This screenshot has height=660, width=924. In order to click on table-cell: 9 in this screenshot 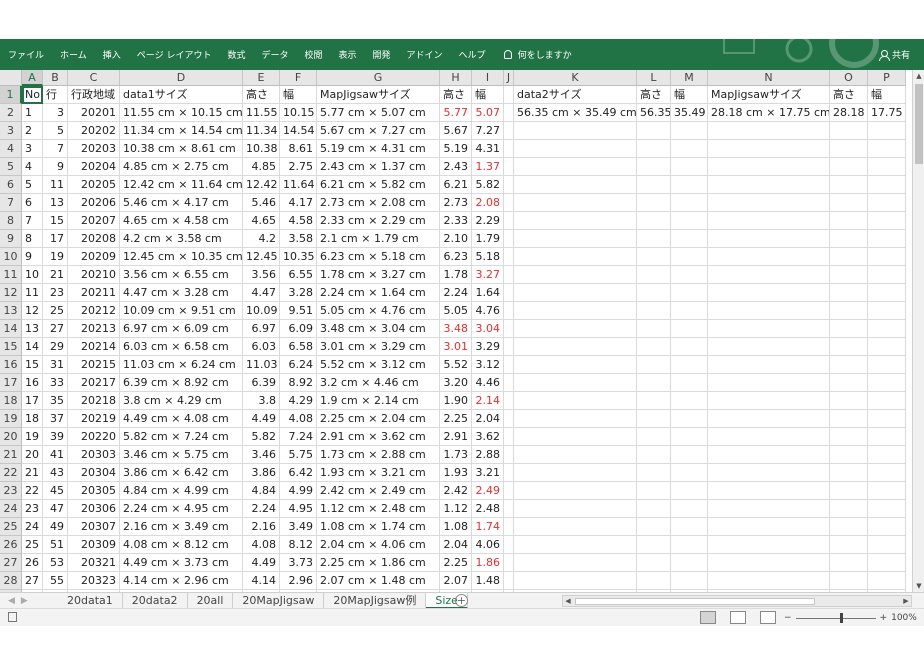, I will do `click(32, 257)`.